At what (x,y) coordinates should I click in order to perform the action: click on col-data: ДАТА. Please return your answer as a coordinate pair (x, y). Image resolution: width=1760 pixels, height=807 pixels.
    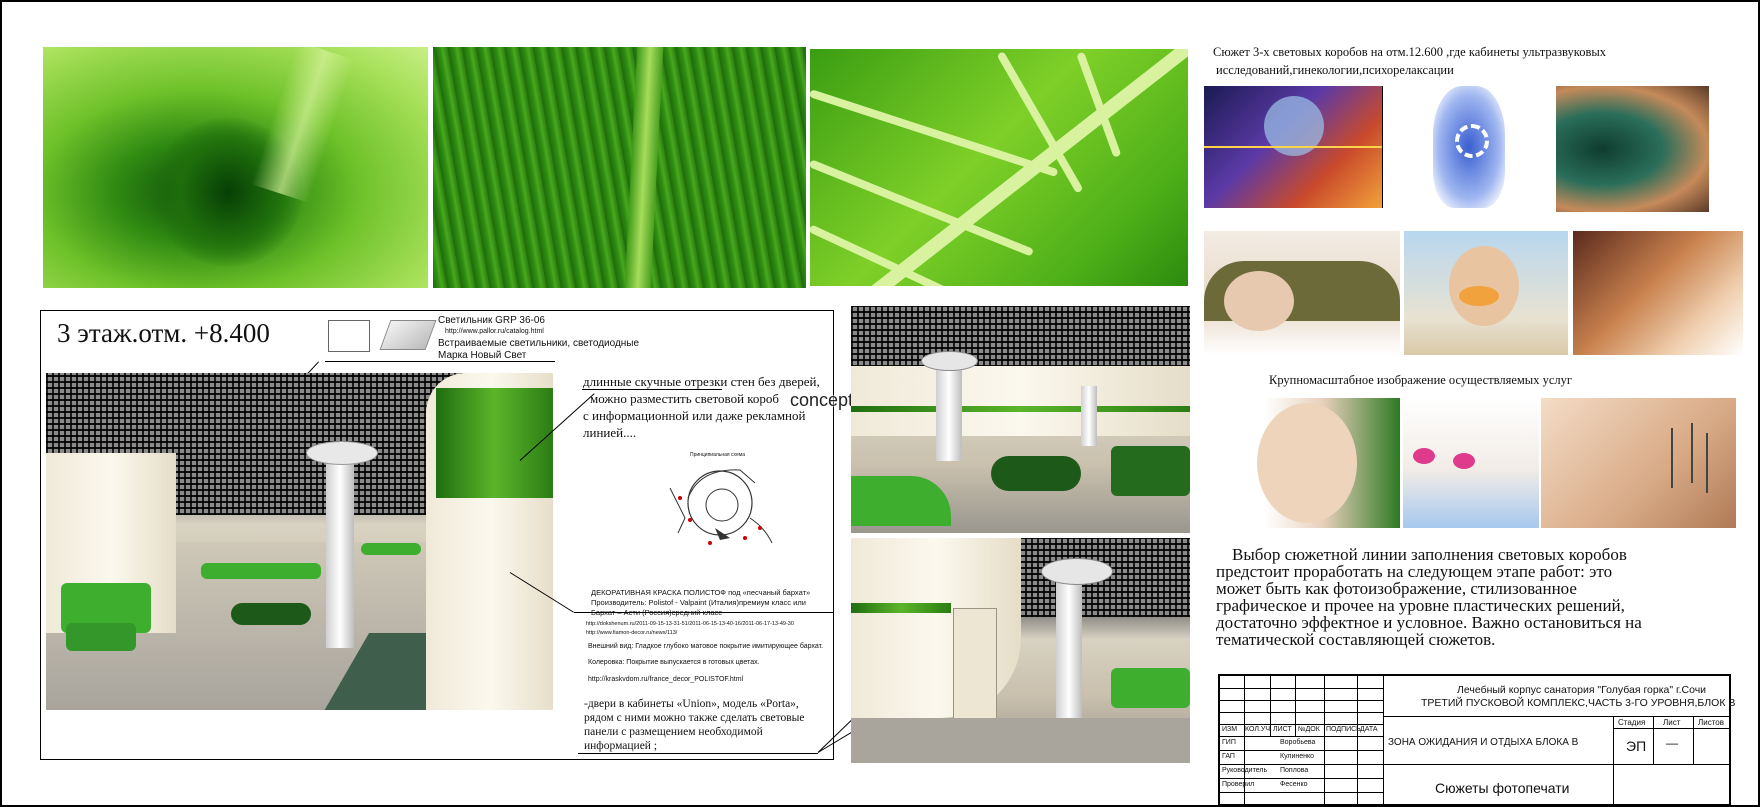
    Looking at the image, I should click on (1369, 729).